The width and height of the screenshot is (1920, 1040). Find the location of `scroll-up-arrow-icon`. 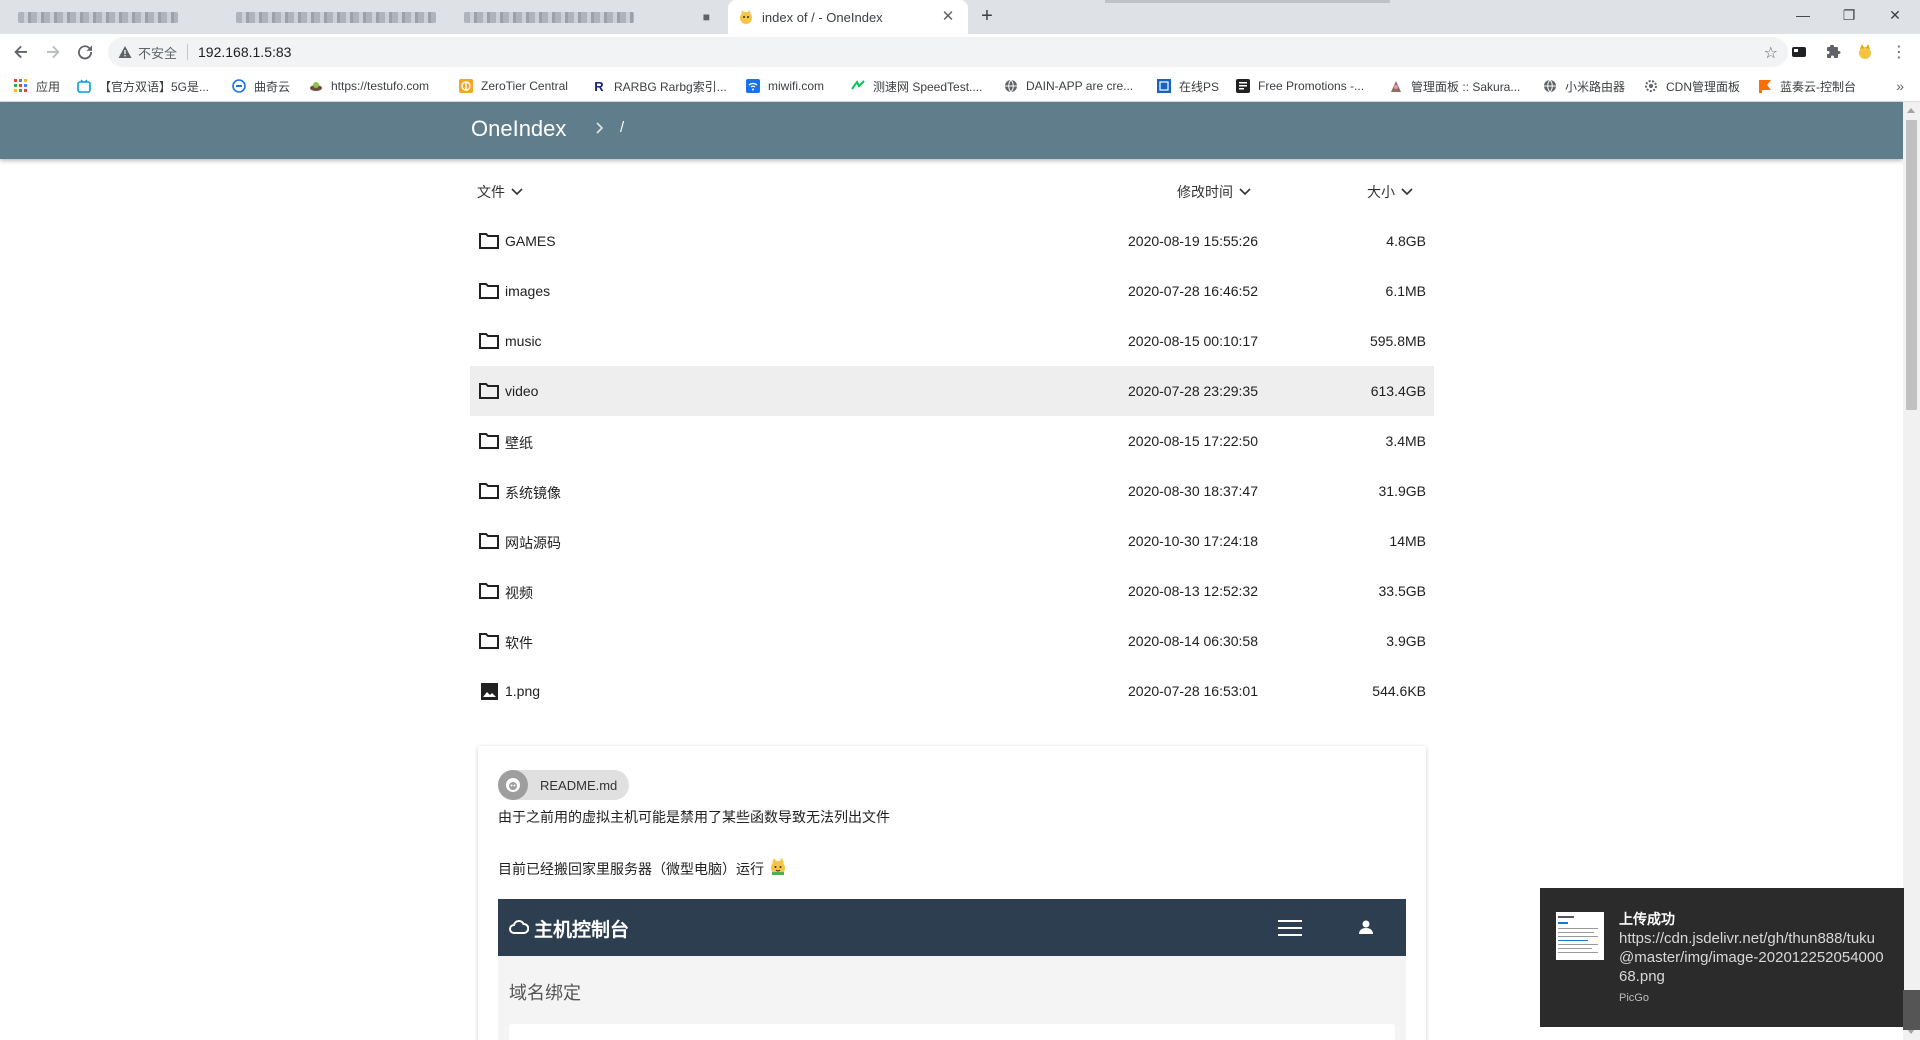

scroll-up-arrow-icon is located at coordinates (1911, 110).